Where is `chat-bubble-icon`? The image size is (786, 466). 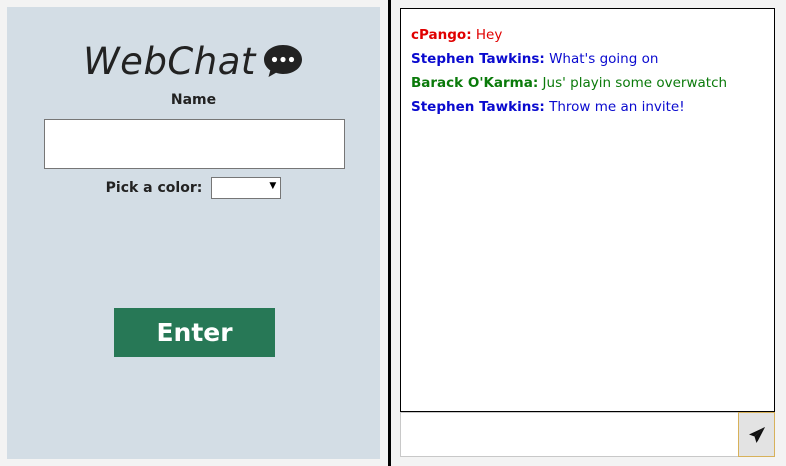 chat-bubble-icon is located at coordinates (282, 61).